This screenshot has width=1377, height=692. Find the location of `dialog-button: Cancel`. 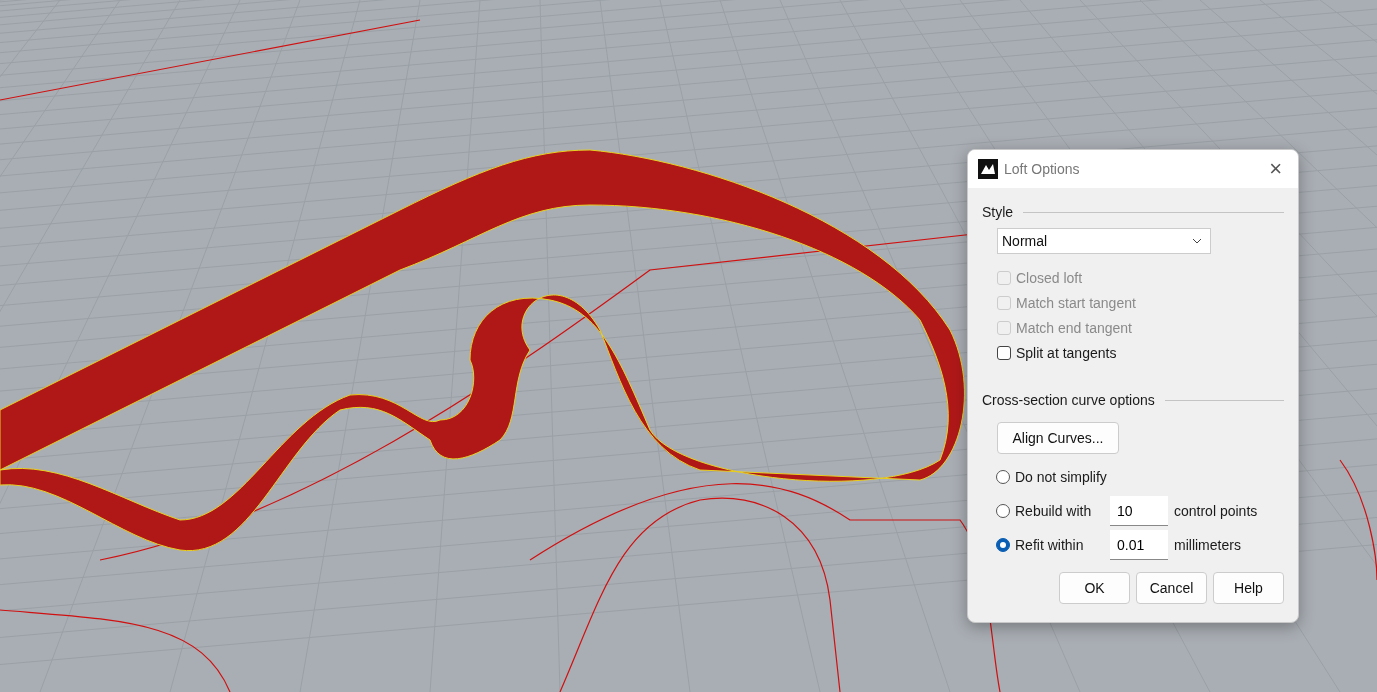

dialog-button: Cancel is located at coordinates (1171, 588).